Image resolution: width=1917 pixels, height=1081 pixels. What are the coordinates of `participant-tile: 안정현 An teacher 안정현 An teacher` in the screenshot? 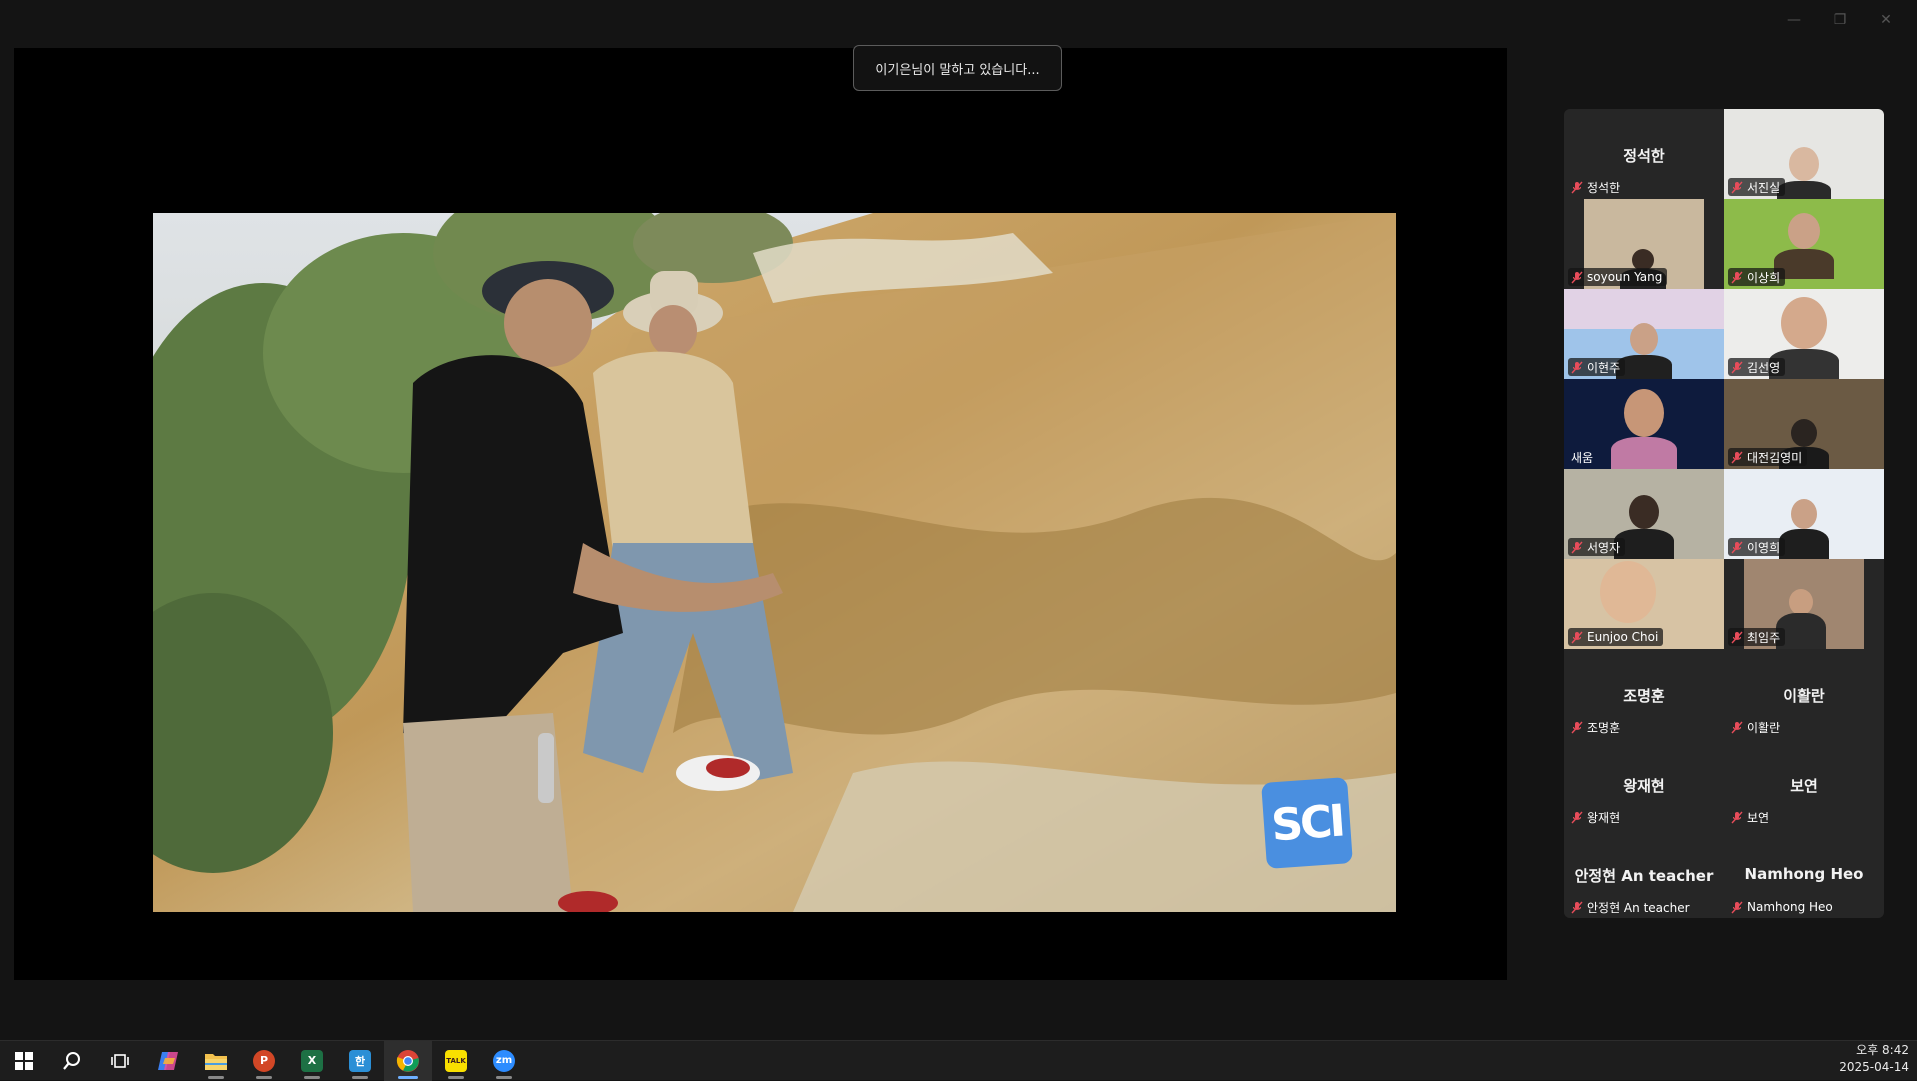 It's located at (1644, 873).